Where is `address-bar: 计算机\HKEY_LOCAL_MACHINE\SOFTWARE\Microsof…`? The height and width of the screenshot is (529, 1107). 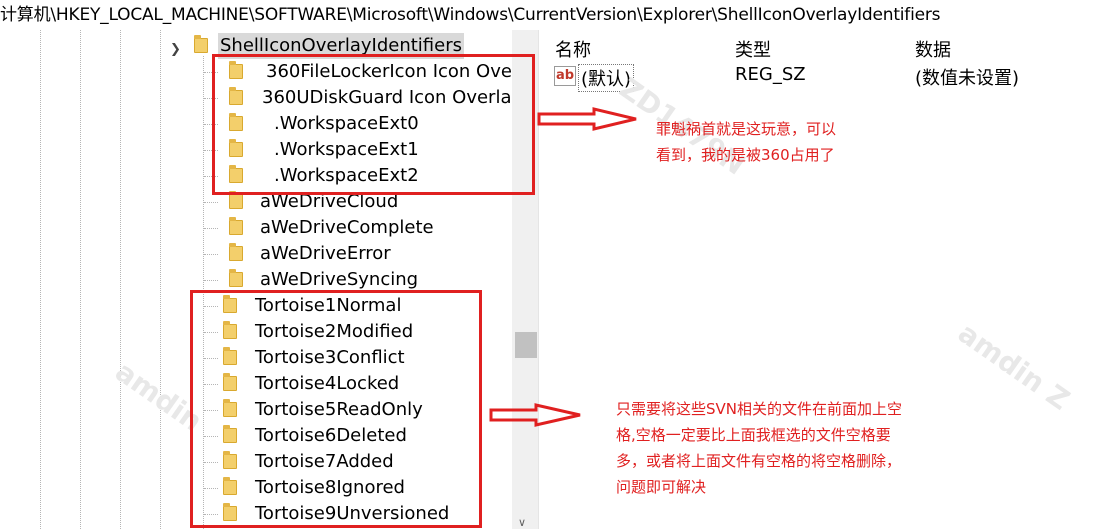
address-bar: 计算机\HKEY_LOCAL_MACHINE\SOFTWARE\Microsof… is located at coordinates (553, 15).